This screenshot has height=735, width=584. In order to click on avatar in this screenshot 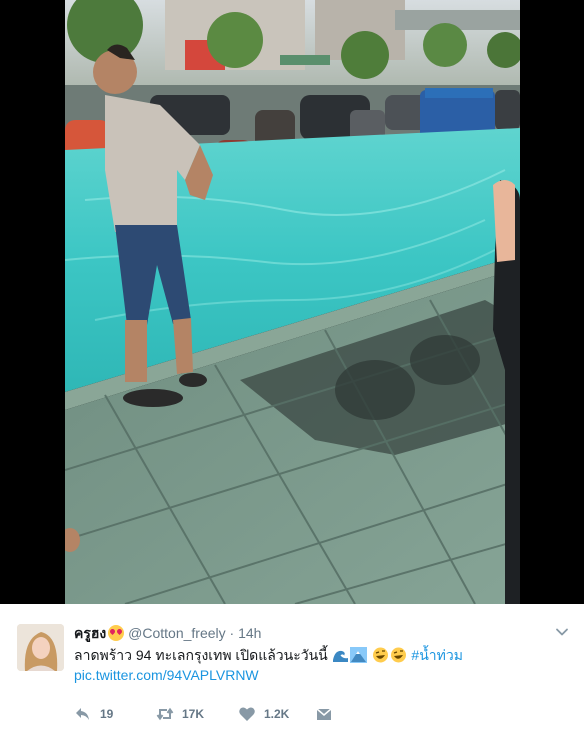, I will do `click(40, 647)`.